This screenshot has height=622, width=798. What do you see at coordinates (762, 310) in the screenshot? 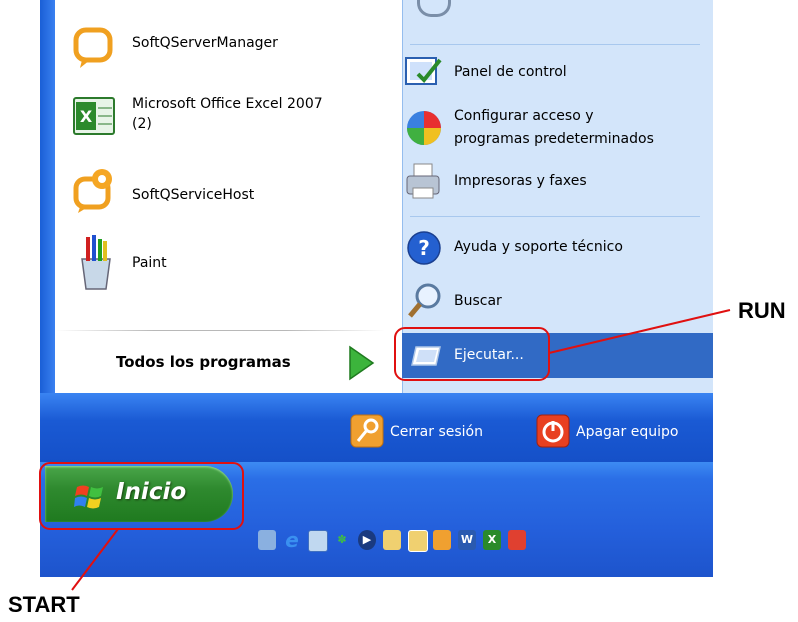
I see `run-annotation-label: RUN` at bounding box center [762, 310].